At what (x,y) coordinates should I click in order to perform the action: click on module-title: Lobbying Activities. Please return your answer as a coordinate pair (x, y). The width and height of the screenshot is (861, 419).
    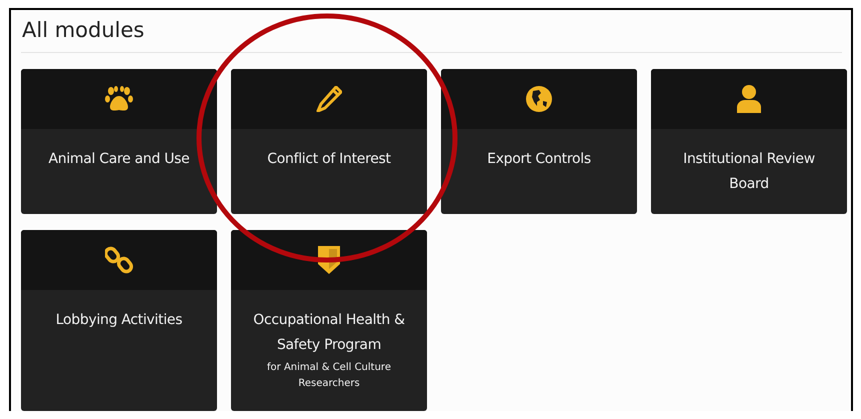
    Looking at the image, I should click on (119, 320).